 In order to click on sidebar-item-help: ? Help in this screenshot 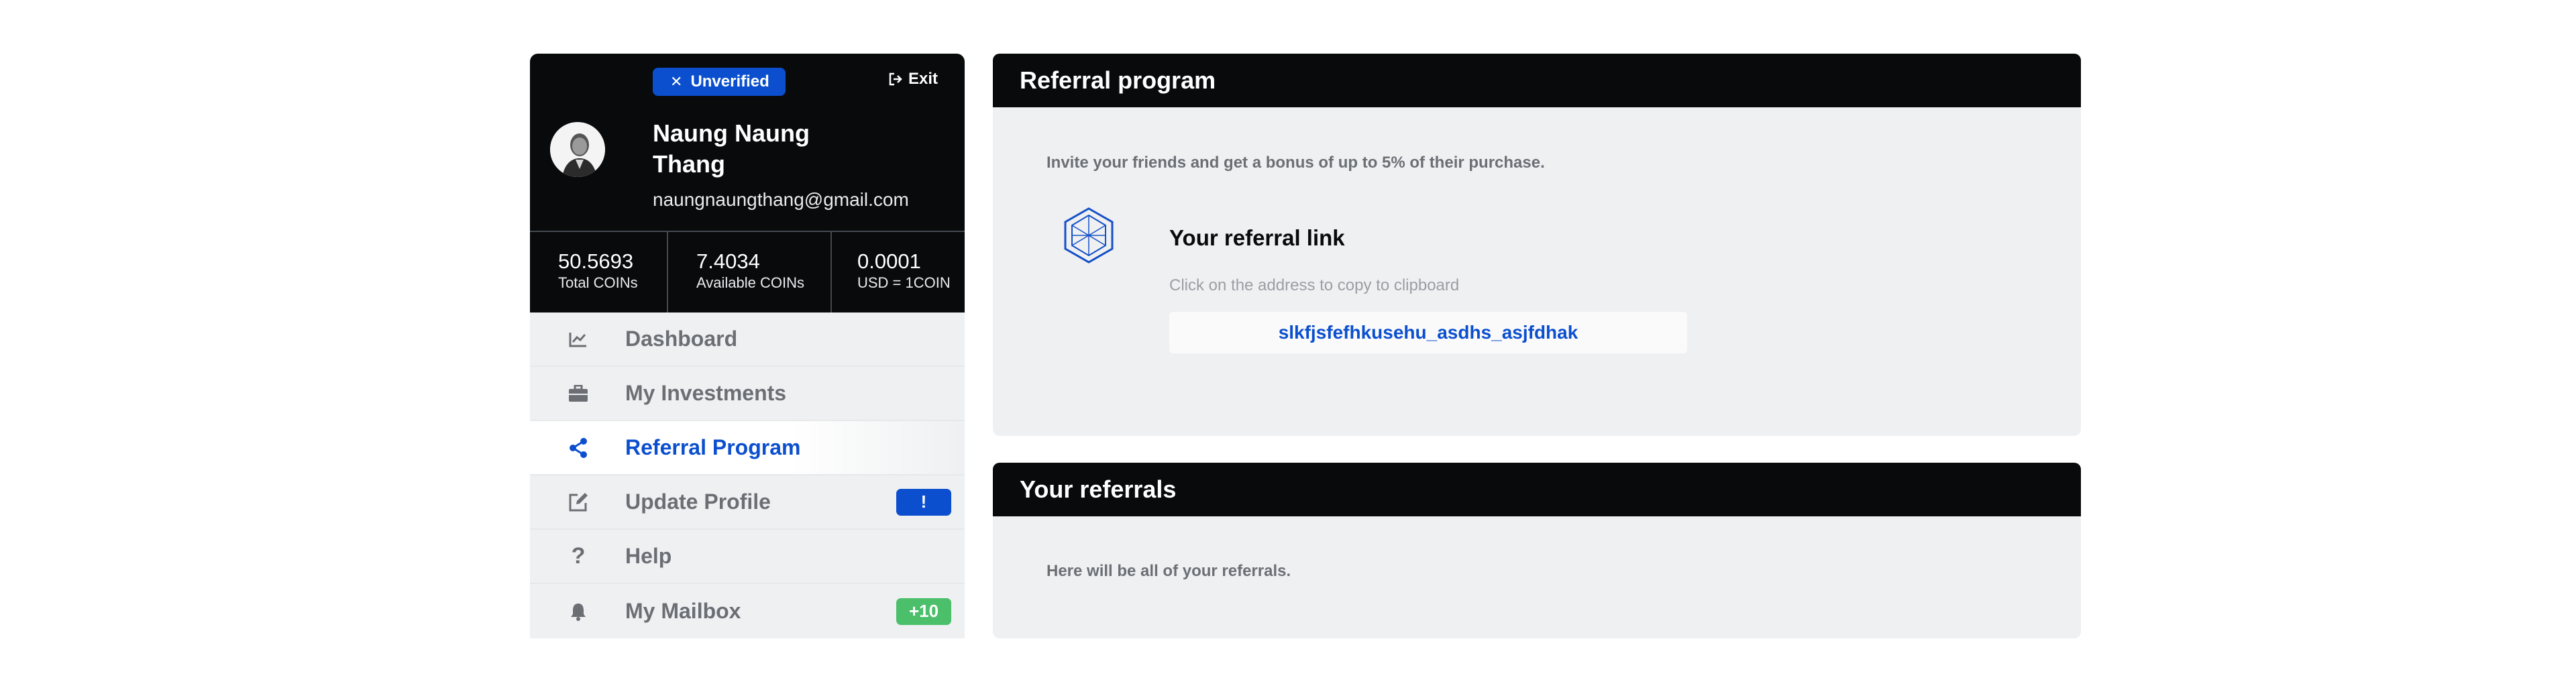, I will do `click(747, 557)`.